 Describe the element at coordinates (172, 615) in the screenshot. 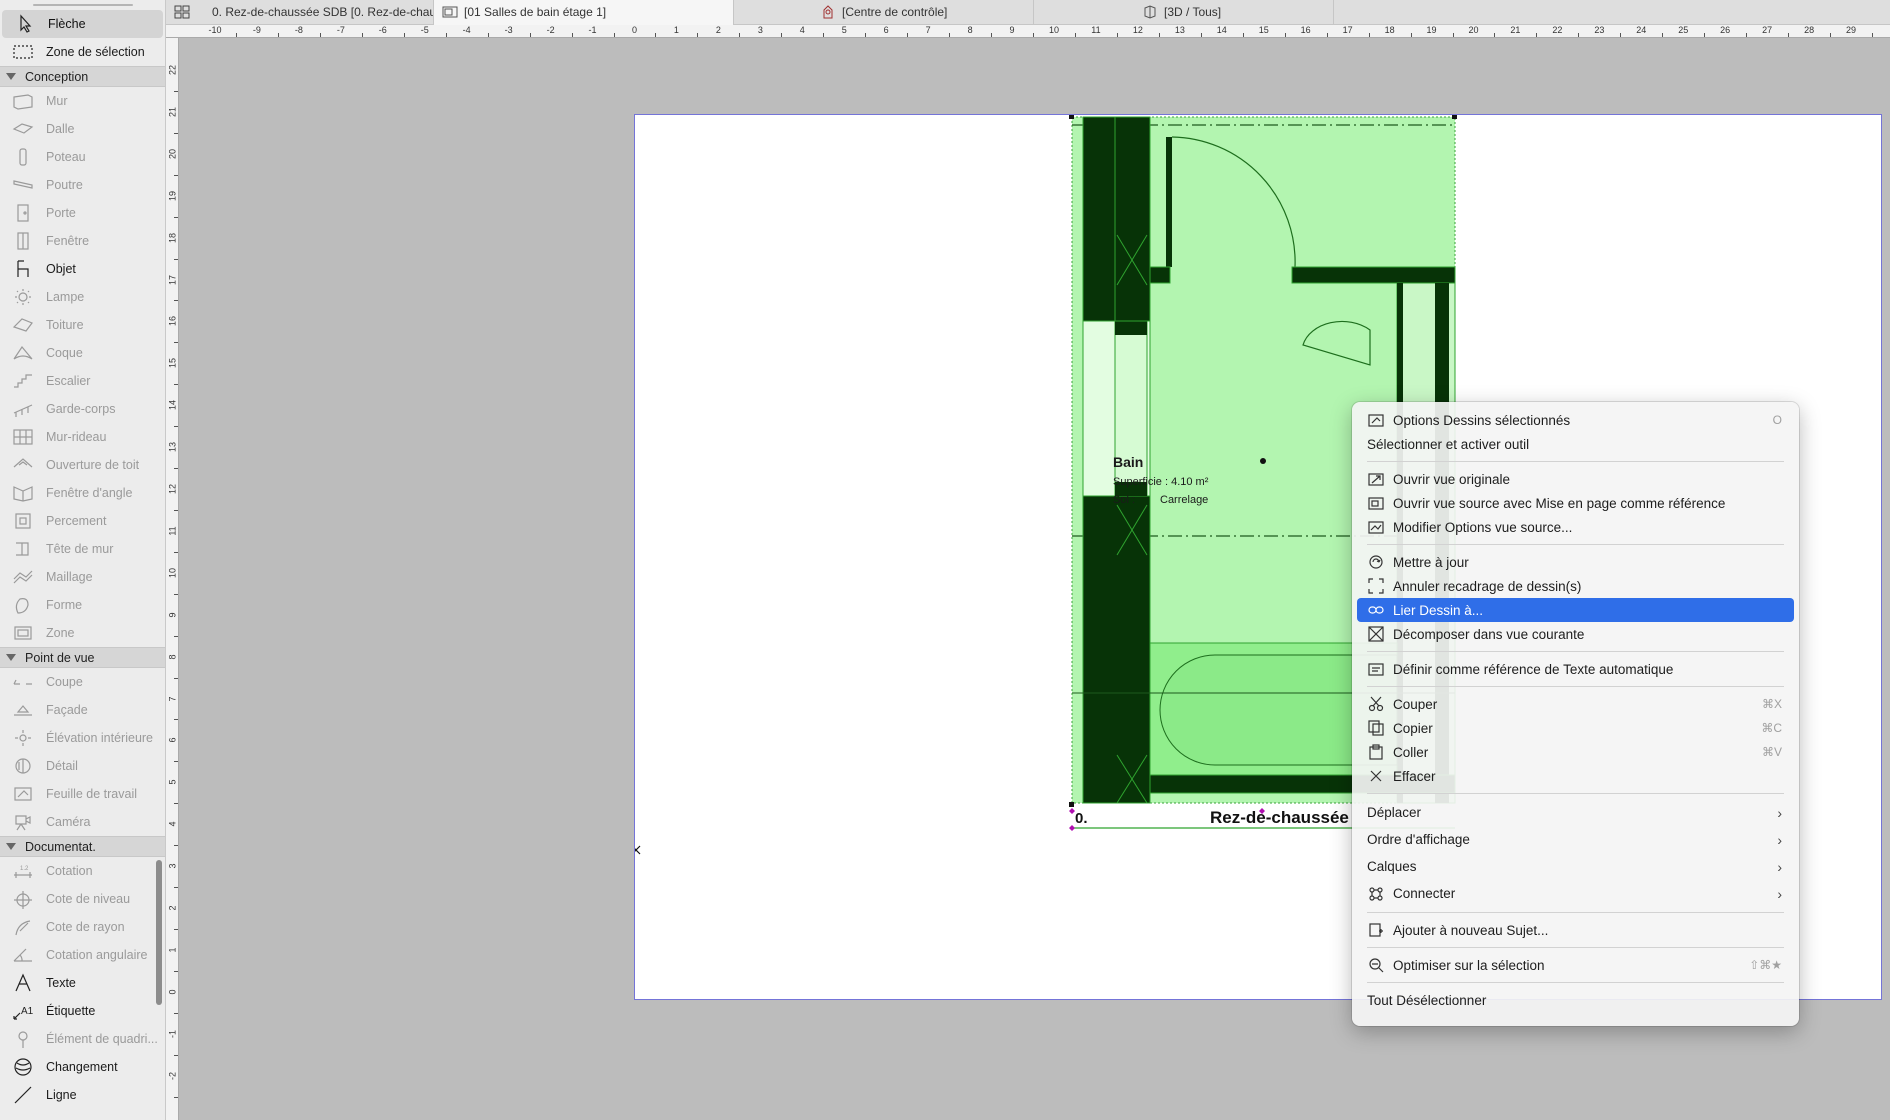

I see `ruler-tick-label: 9` at that location.